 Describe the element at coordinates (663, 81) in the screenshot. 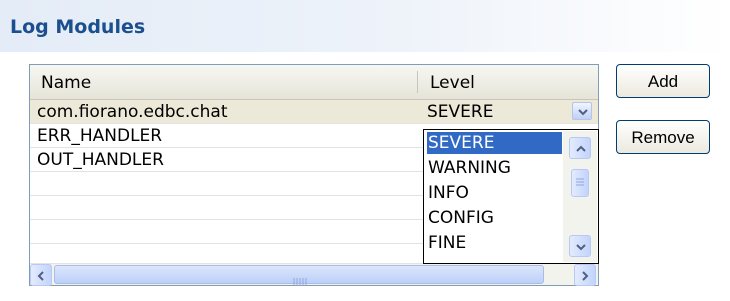

I see `add-button: Add` at that location.